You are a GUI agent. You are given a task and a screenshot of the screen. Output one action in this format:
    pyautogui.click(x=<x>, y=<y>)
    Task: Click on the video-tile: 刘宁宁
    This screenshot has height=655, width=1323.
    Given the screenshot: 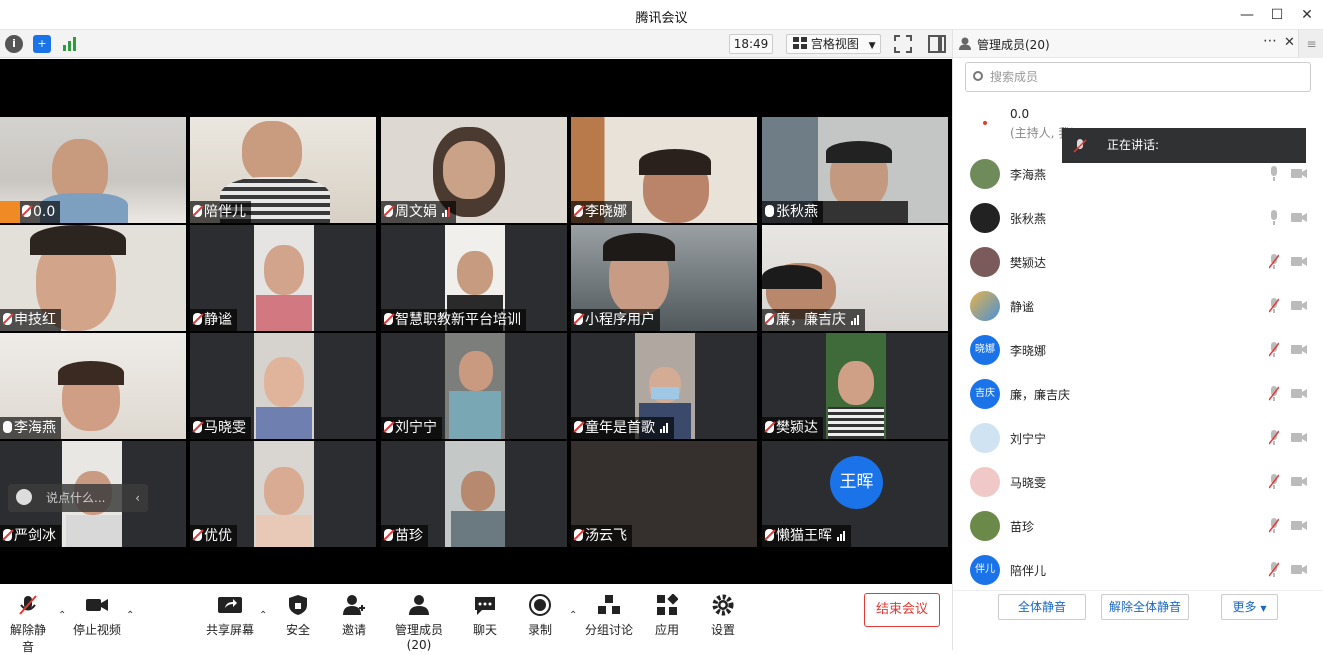 What is the action you would take?
    pyautogui.click(x=474, y=386)
    